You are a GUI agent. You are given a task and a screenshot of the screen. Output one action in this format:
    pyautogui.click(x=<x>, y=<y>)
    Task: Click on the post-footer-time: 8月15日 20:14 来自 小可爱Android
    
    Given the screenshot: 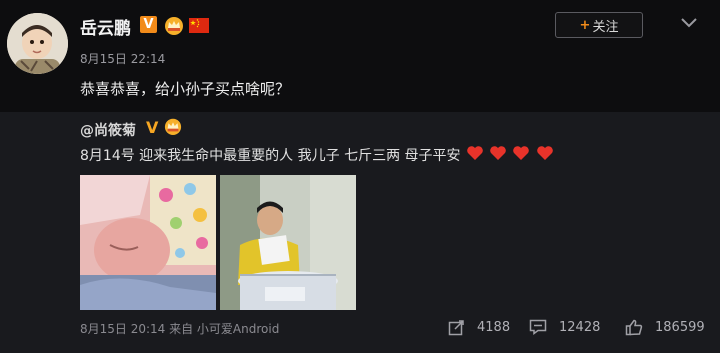 What is the action you would take?
    pyautogui.click(x=179, y=328)
    